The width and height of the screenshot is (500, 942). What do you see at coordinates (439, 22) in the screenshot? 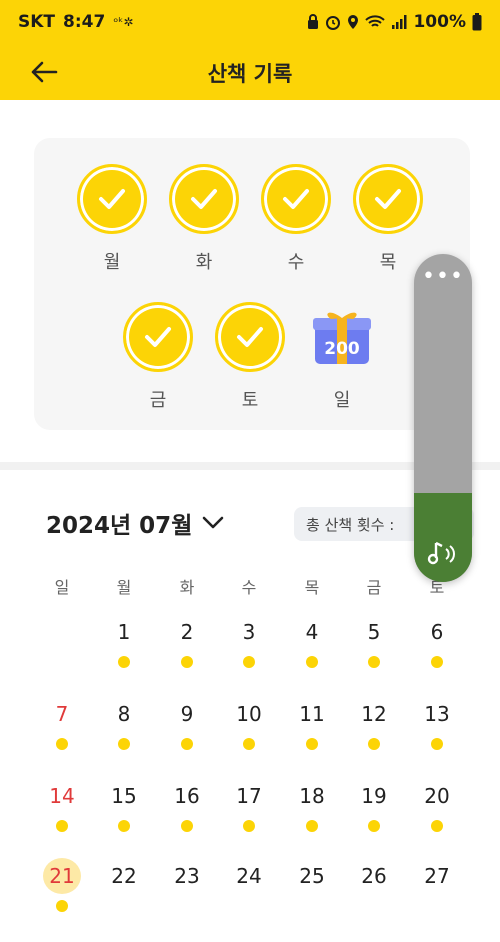
I see `battery-percent: 100%` at bounding box center [439, 22].